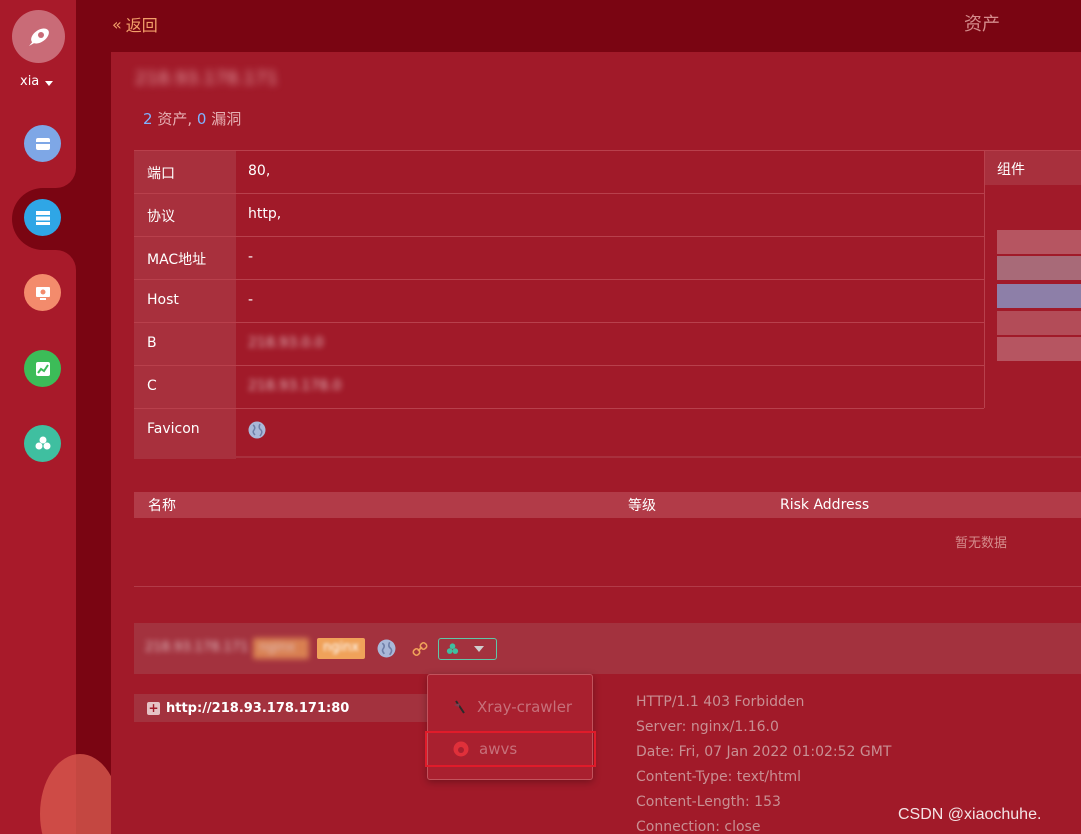  What do you see at coordinates (559, 172) in the screenshot?
I see `info-row-port: 端口 80,` at bounding box center [559, 172].